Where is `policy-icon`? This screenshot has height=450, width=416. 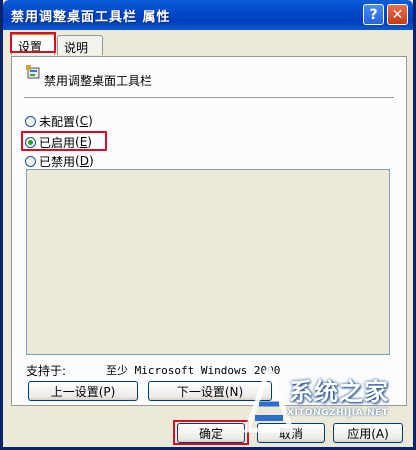 policy-icon is located at coordinates (33, 72).